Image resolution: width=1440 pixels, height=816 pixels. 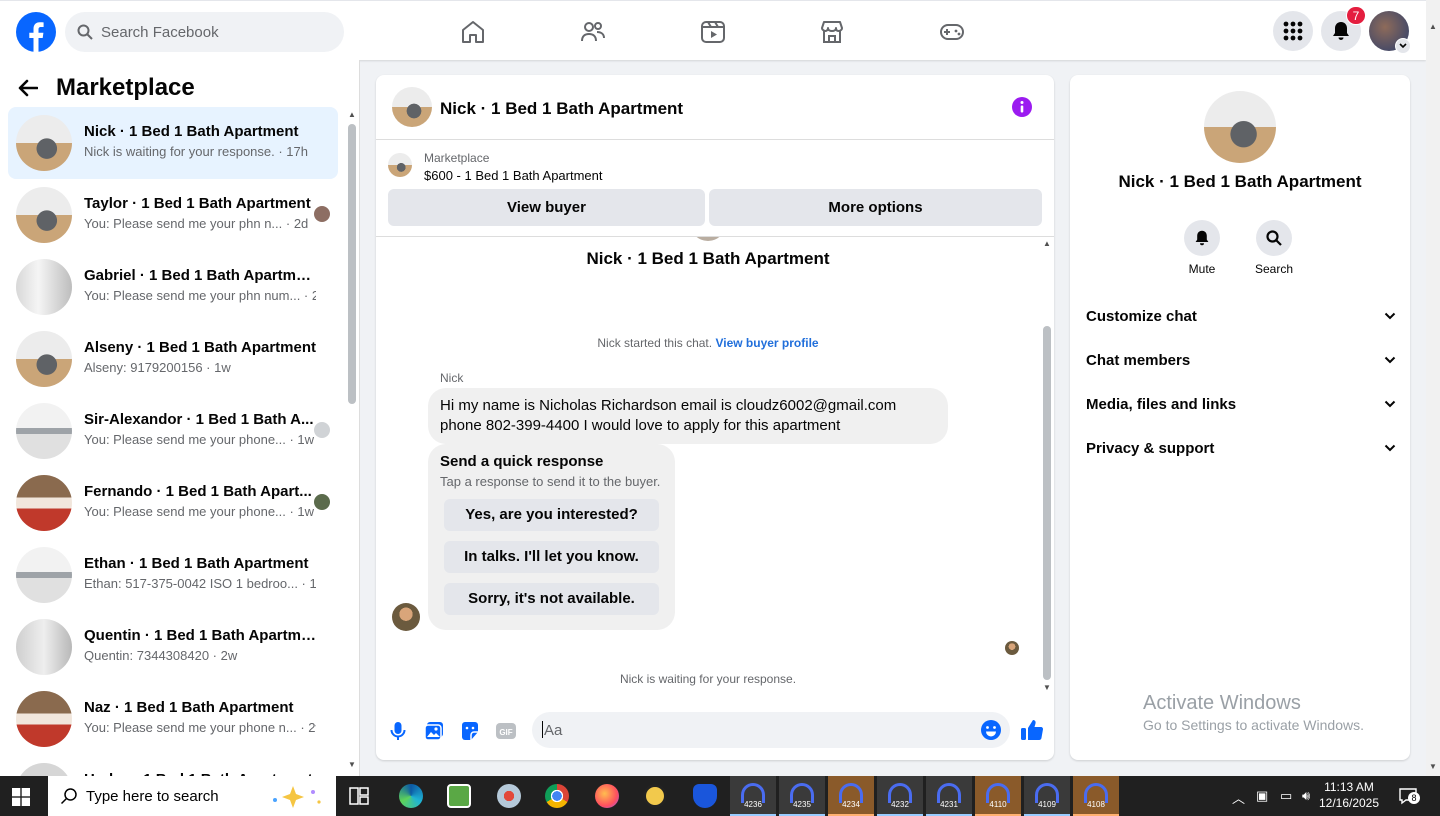 What do you see at coordinates (900, 796) in the screenshot?
I see `taskbar-window: 4232` at bounding box center [900, 796].